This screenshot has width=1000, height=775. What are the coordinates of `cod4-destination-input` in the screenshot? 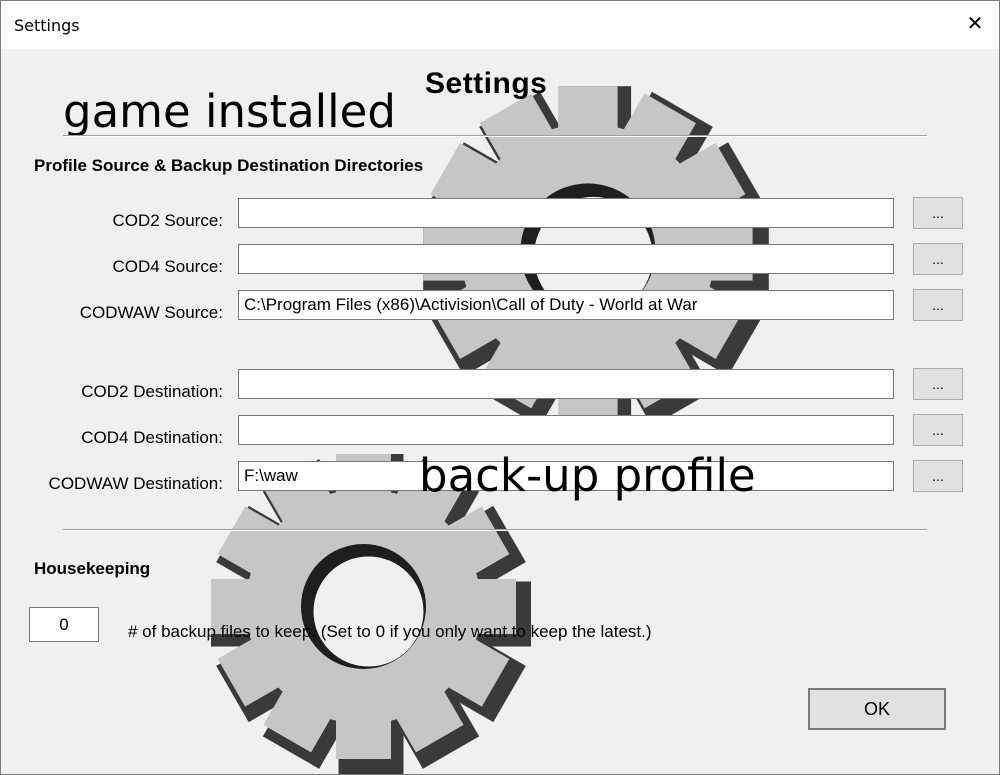 It's located at (566, 430).